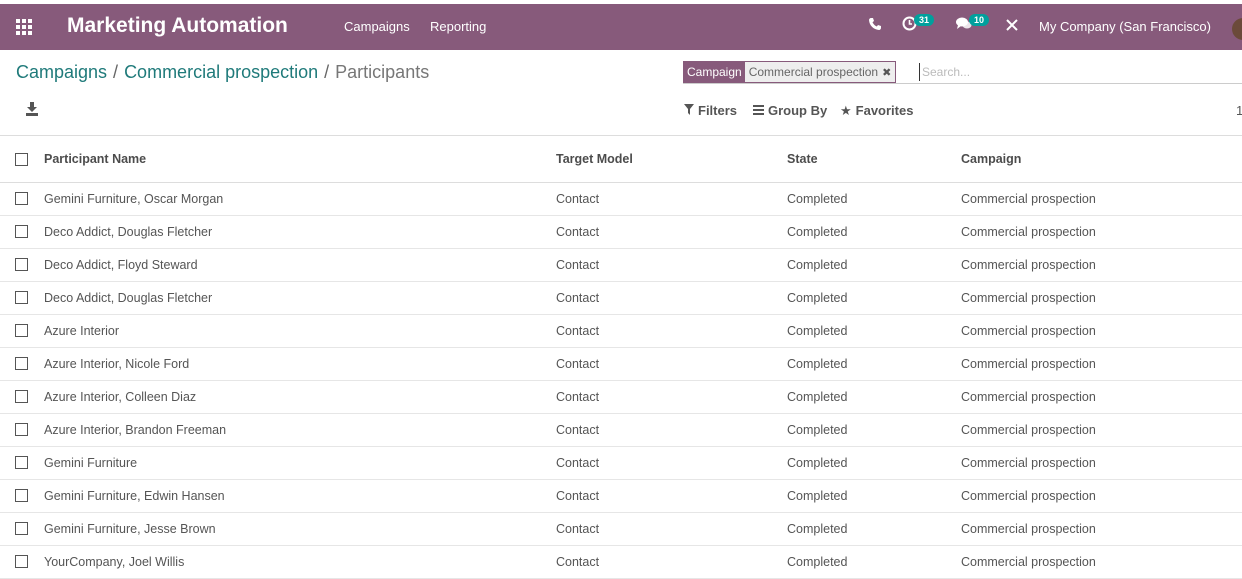 The height and width of the screenshot is (579, 1242). Describe the element at coordinates (798, 110) in the screenshot. I see `group-by-label: Group By` at that location.